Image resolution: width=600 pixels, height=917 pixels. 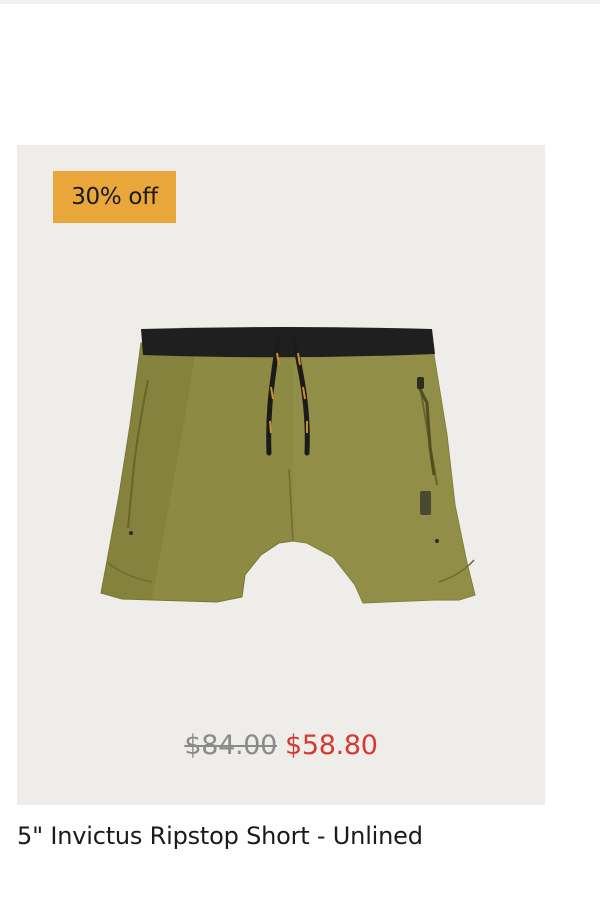 I want to click on product-title: 5" Invictus Ripstop Short - Unlined, so click(x=297, y=836).